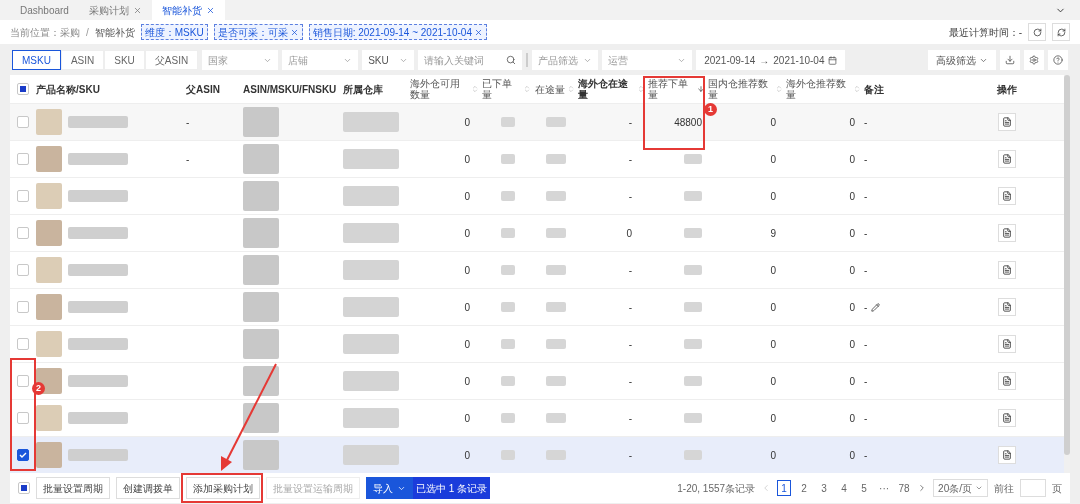 The width and height of the screenshot is (1080, 504). What do you see at coordinates (784, 488) in the screenshot?
I see `page-button: 1` at bounding box center [784, 488].